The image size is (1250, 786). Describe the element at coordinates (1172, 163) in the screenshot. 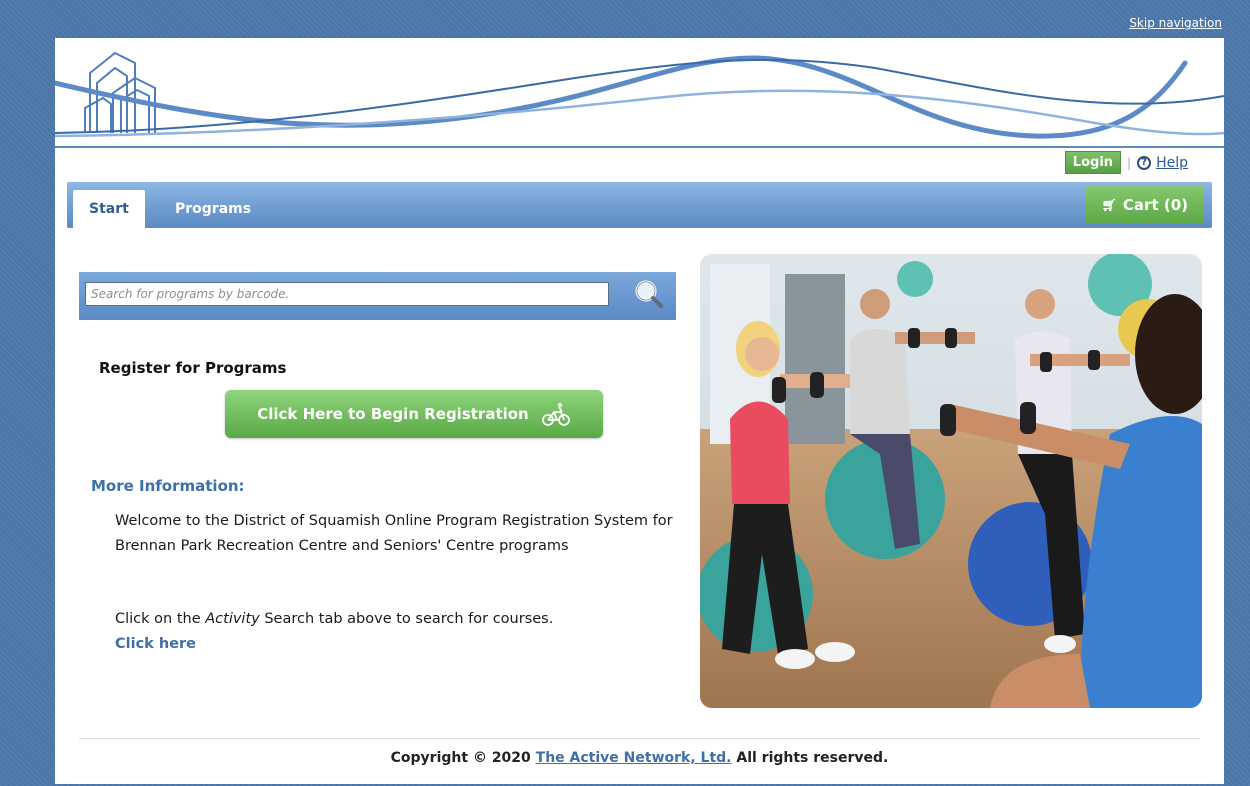

I see `help-link: Help` at that location.